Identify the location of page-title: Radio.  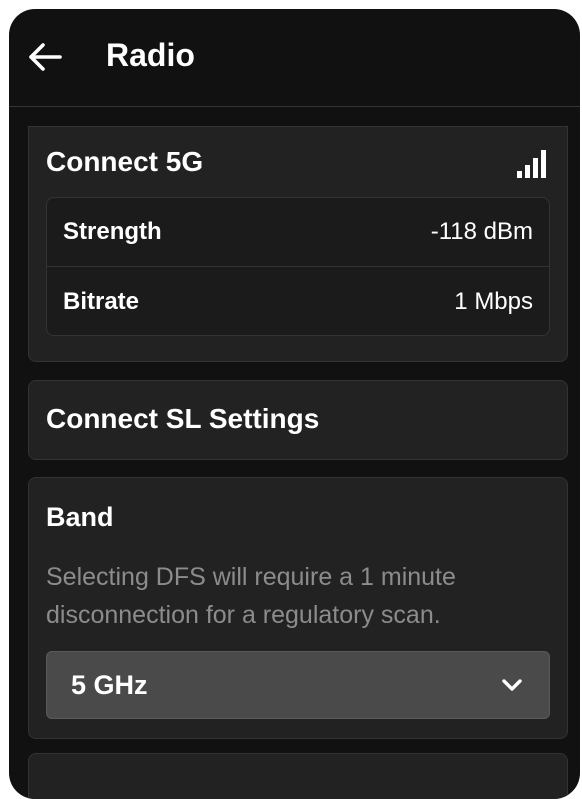
(150, 55).